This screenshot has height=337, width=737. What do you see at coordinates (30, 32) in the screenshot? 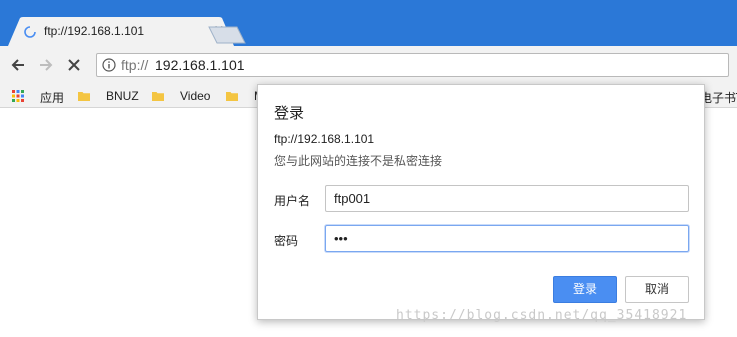
I see `spinner-icon` at bounding box center [30, 32].